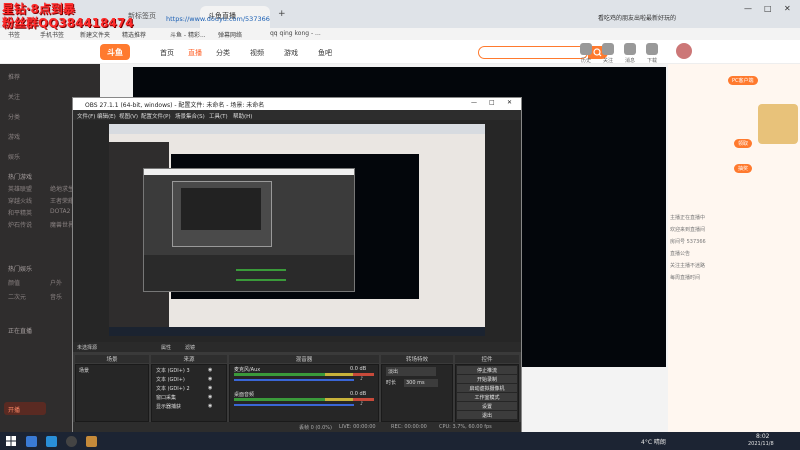 This screenshot has height=450, width=800. What do you see at coordinates (51, 441) in the screenshot?
I see `browser-taskbar-icon` at bounding box center [51, 441].